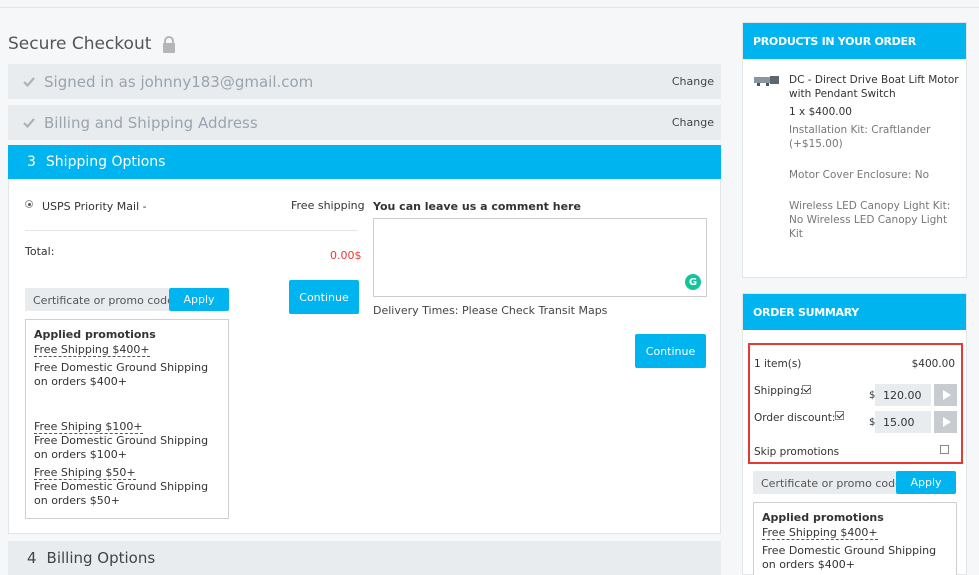 The width and height of the screenshot is (979, 575). I want to click on comment-label: You can leave us a comment here, so click(477, 206).